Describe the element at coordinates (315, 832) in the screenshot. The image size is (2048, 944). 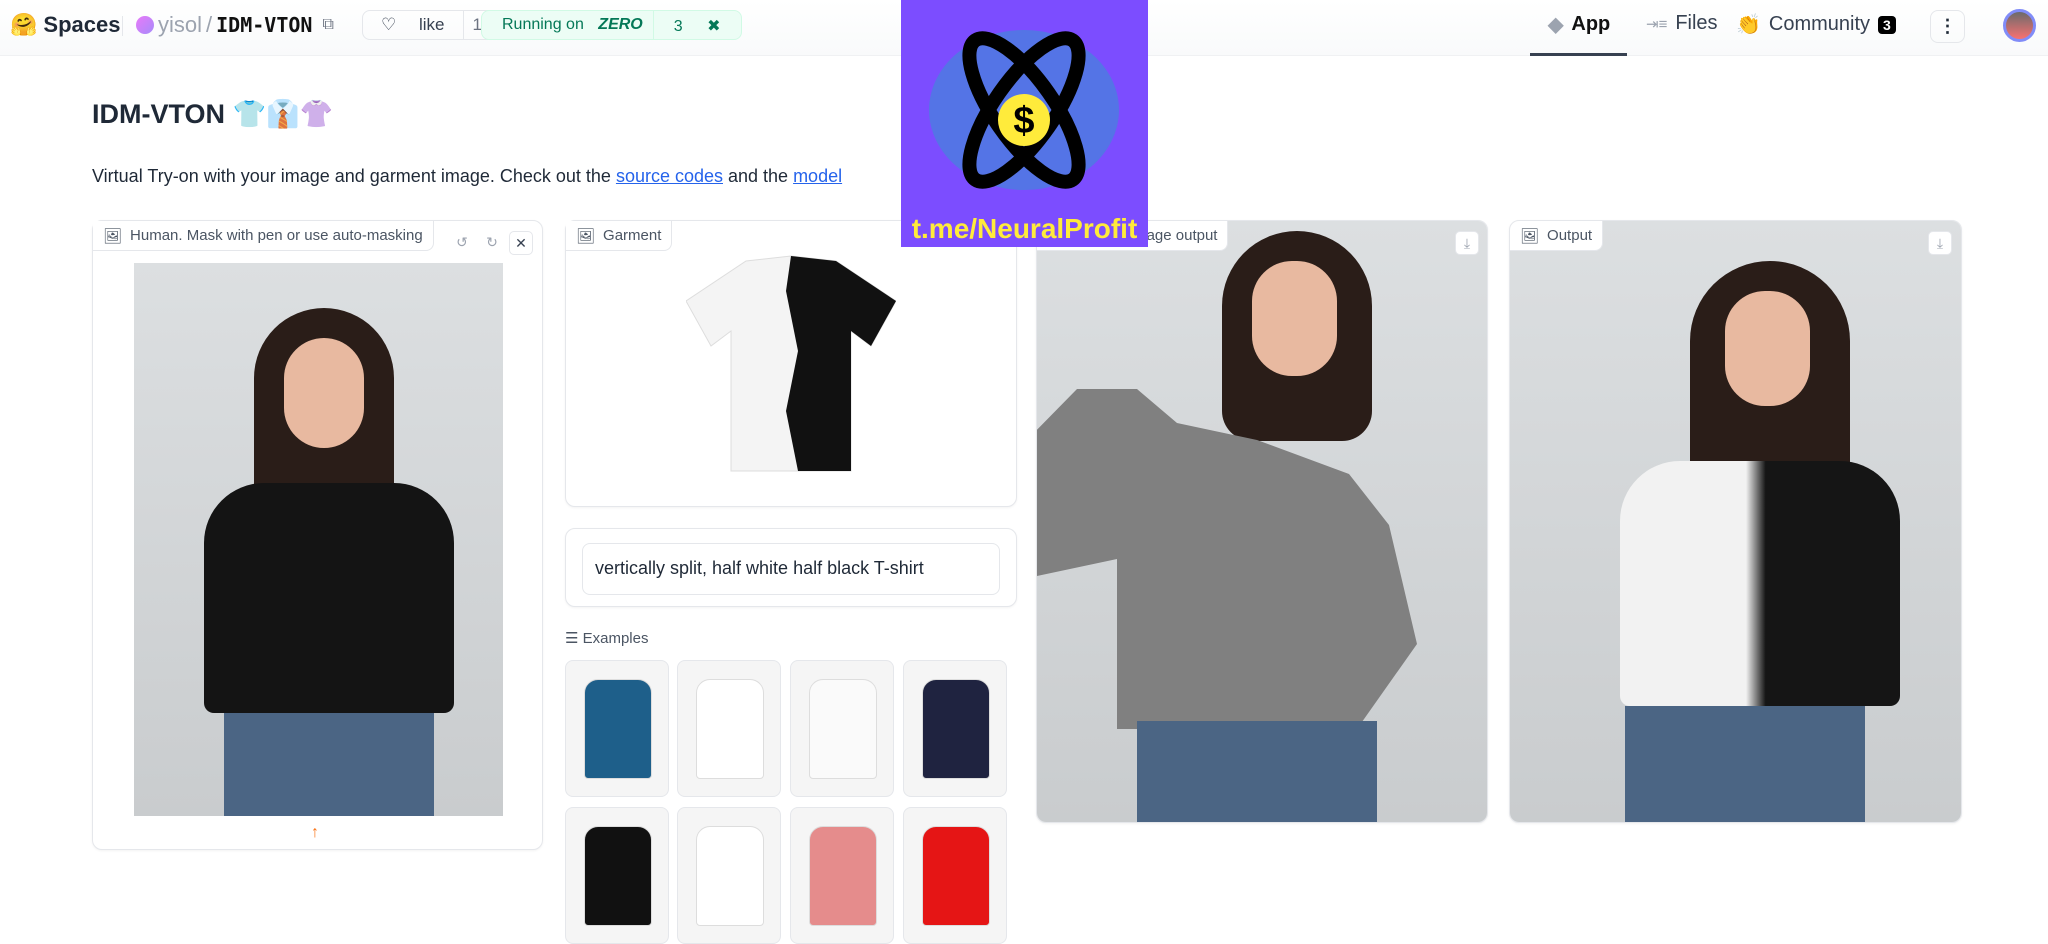
I see `arrow-up-icon: ↑` at that location.